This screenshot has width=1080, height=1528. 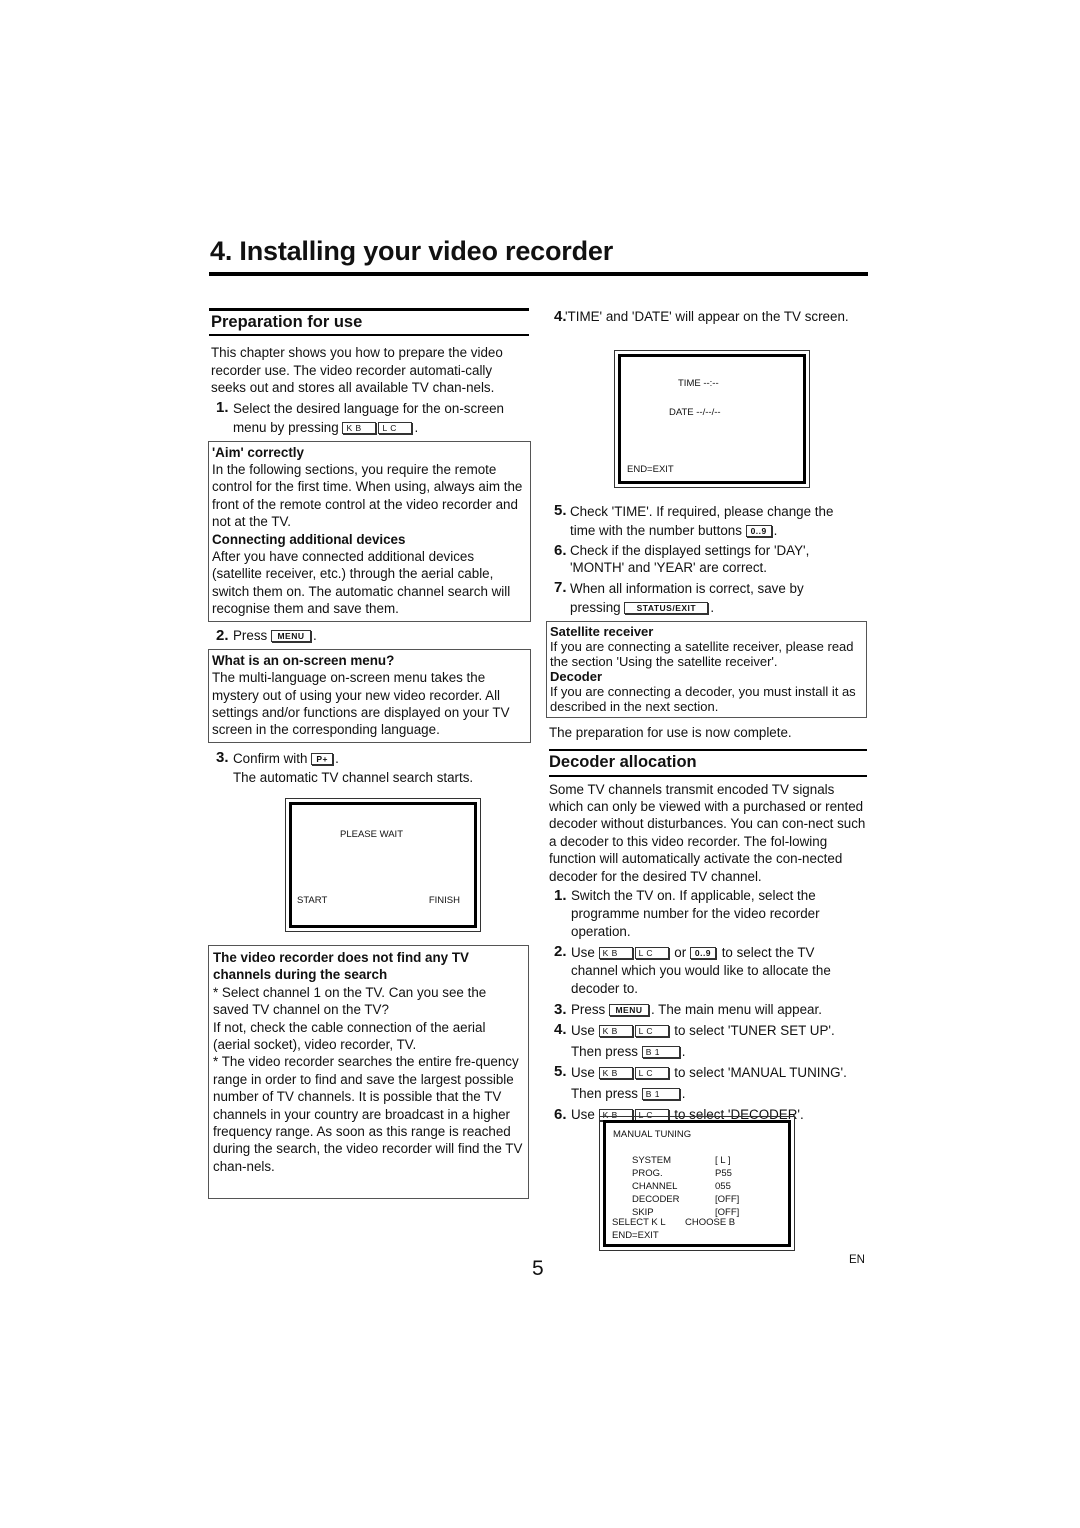 I want to click on screen-select-hint: SELECT K L, so click(x=639, y=1222).